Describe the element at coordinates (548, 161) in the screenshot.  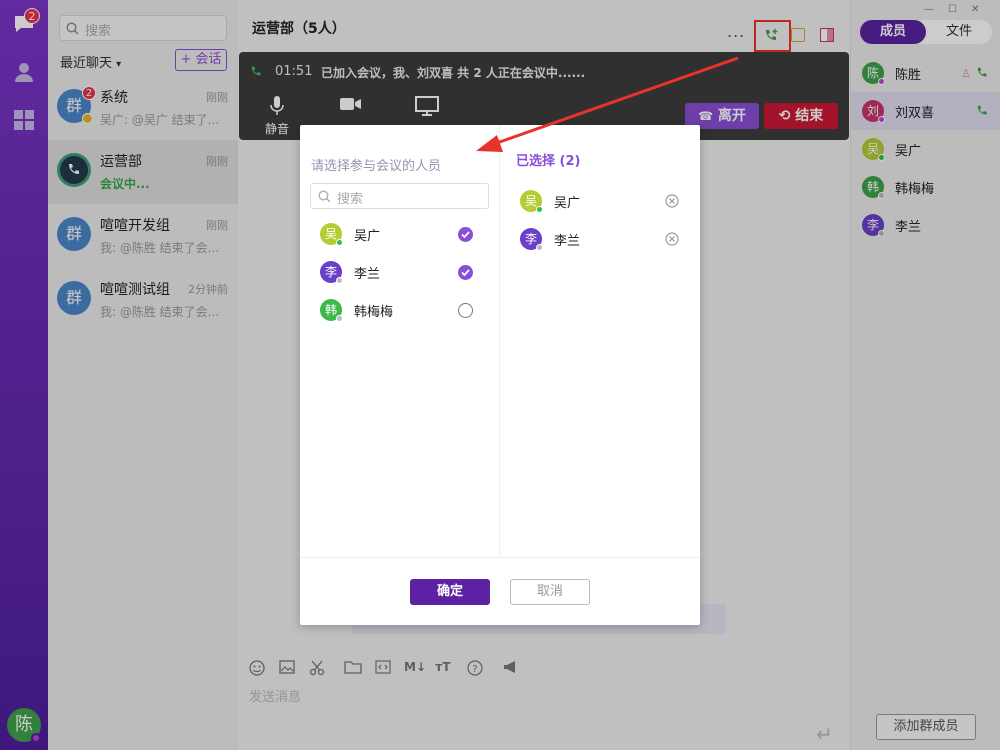
I see `selected-title: 已选择 (2)` at that location.